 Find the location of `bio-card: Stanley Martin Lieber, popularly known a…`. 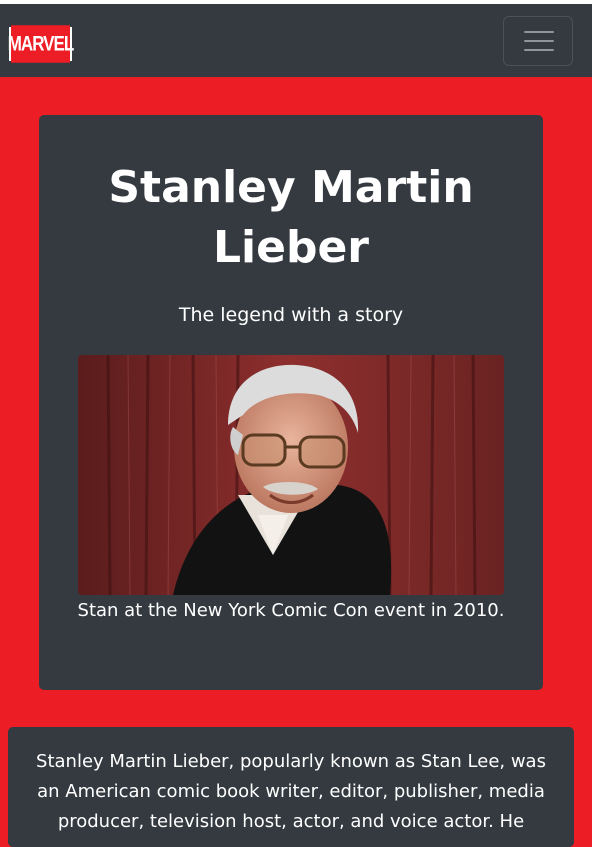

bio-card: Stanley Martin Lieber, popularly known a… is located at coordinates (291, 787).